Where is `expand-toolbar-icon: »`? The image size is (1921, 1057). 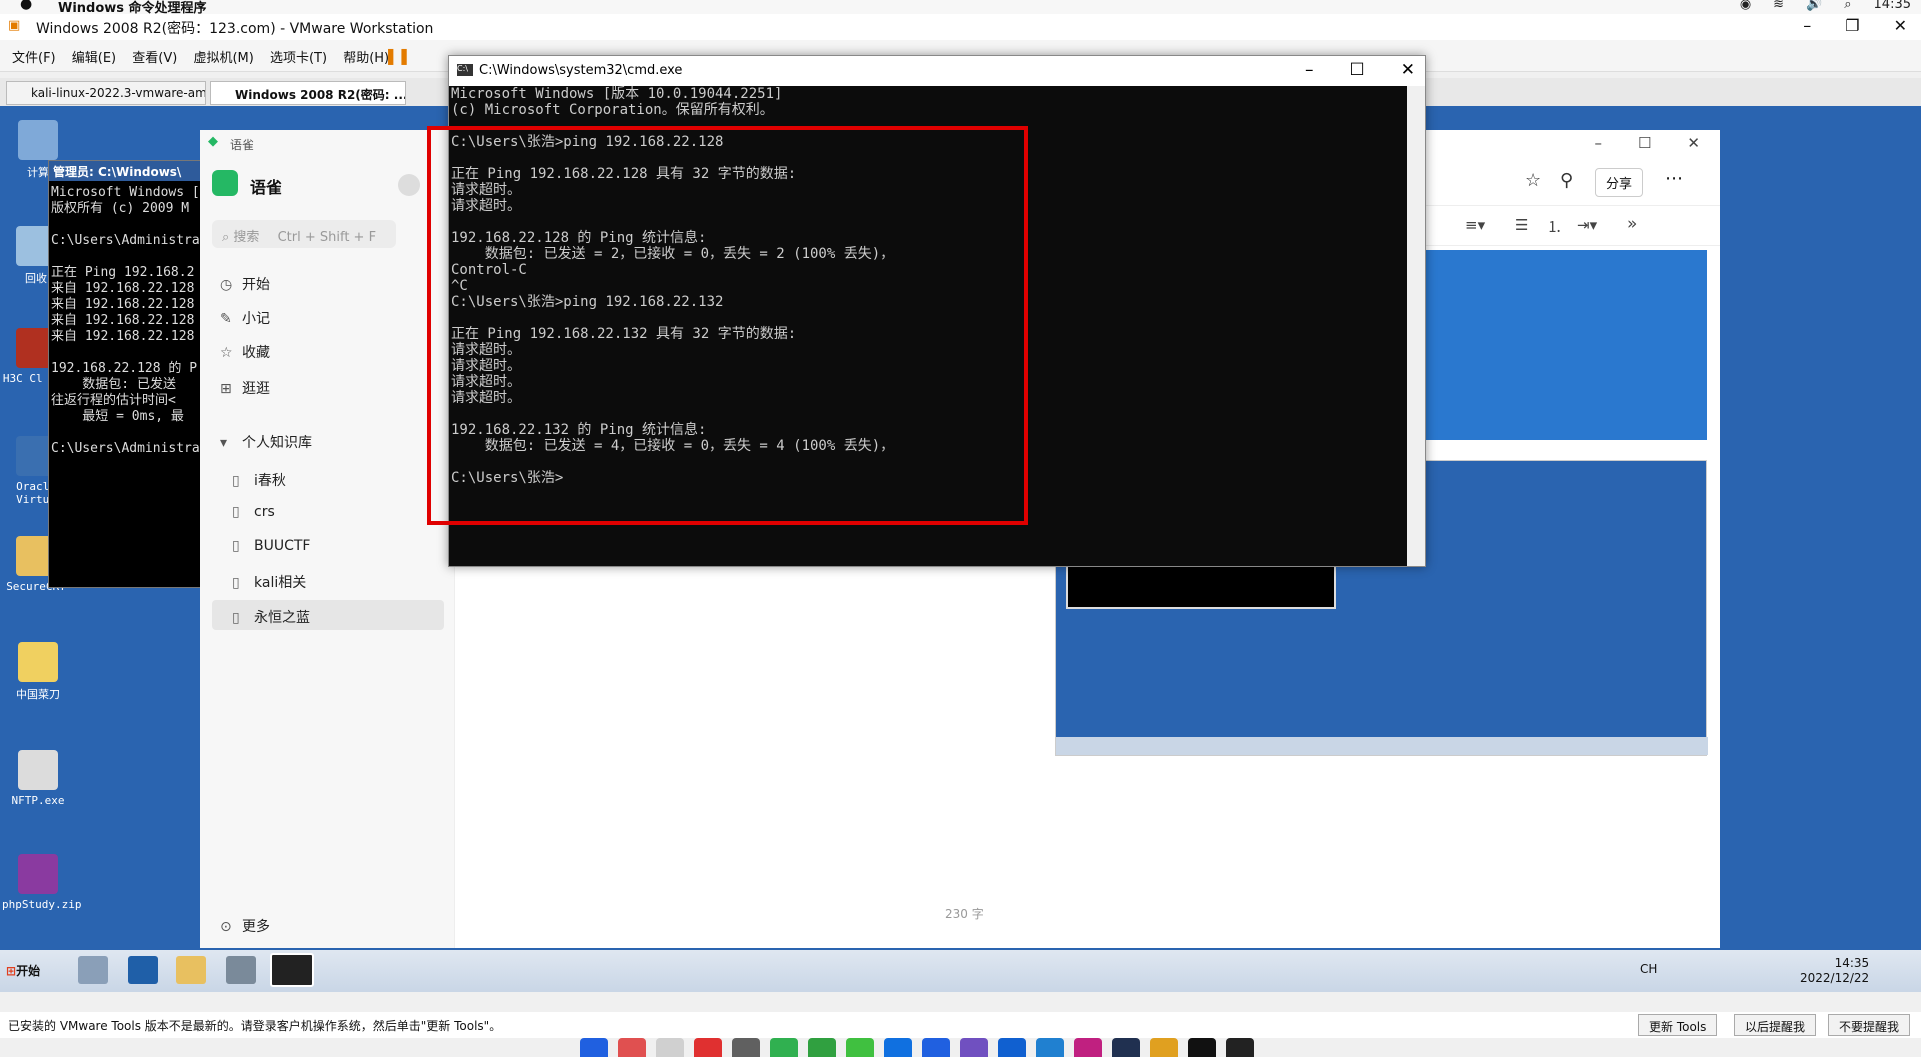 expand-toolbar-icon: » is located at coordinates (1632, 224).